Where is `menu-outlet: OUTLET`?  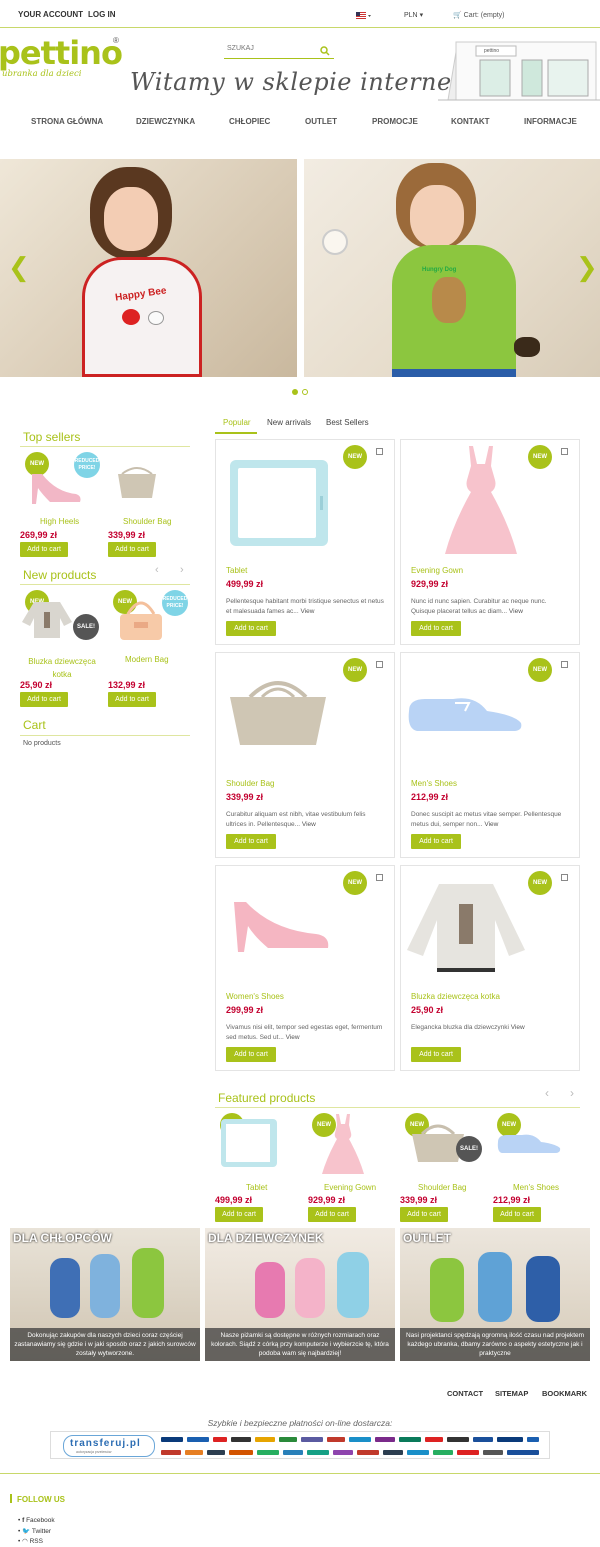 menu-outlet: OUTLET is located at coordinates (321, 121).